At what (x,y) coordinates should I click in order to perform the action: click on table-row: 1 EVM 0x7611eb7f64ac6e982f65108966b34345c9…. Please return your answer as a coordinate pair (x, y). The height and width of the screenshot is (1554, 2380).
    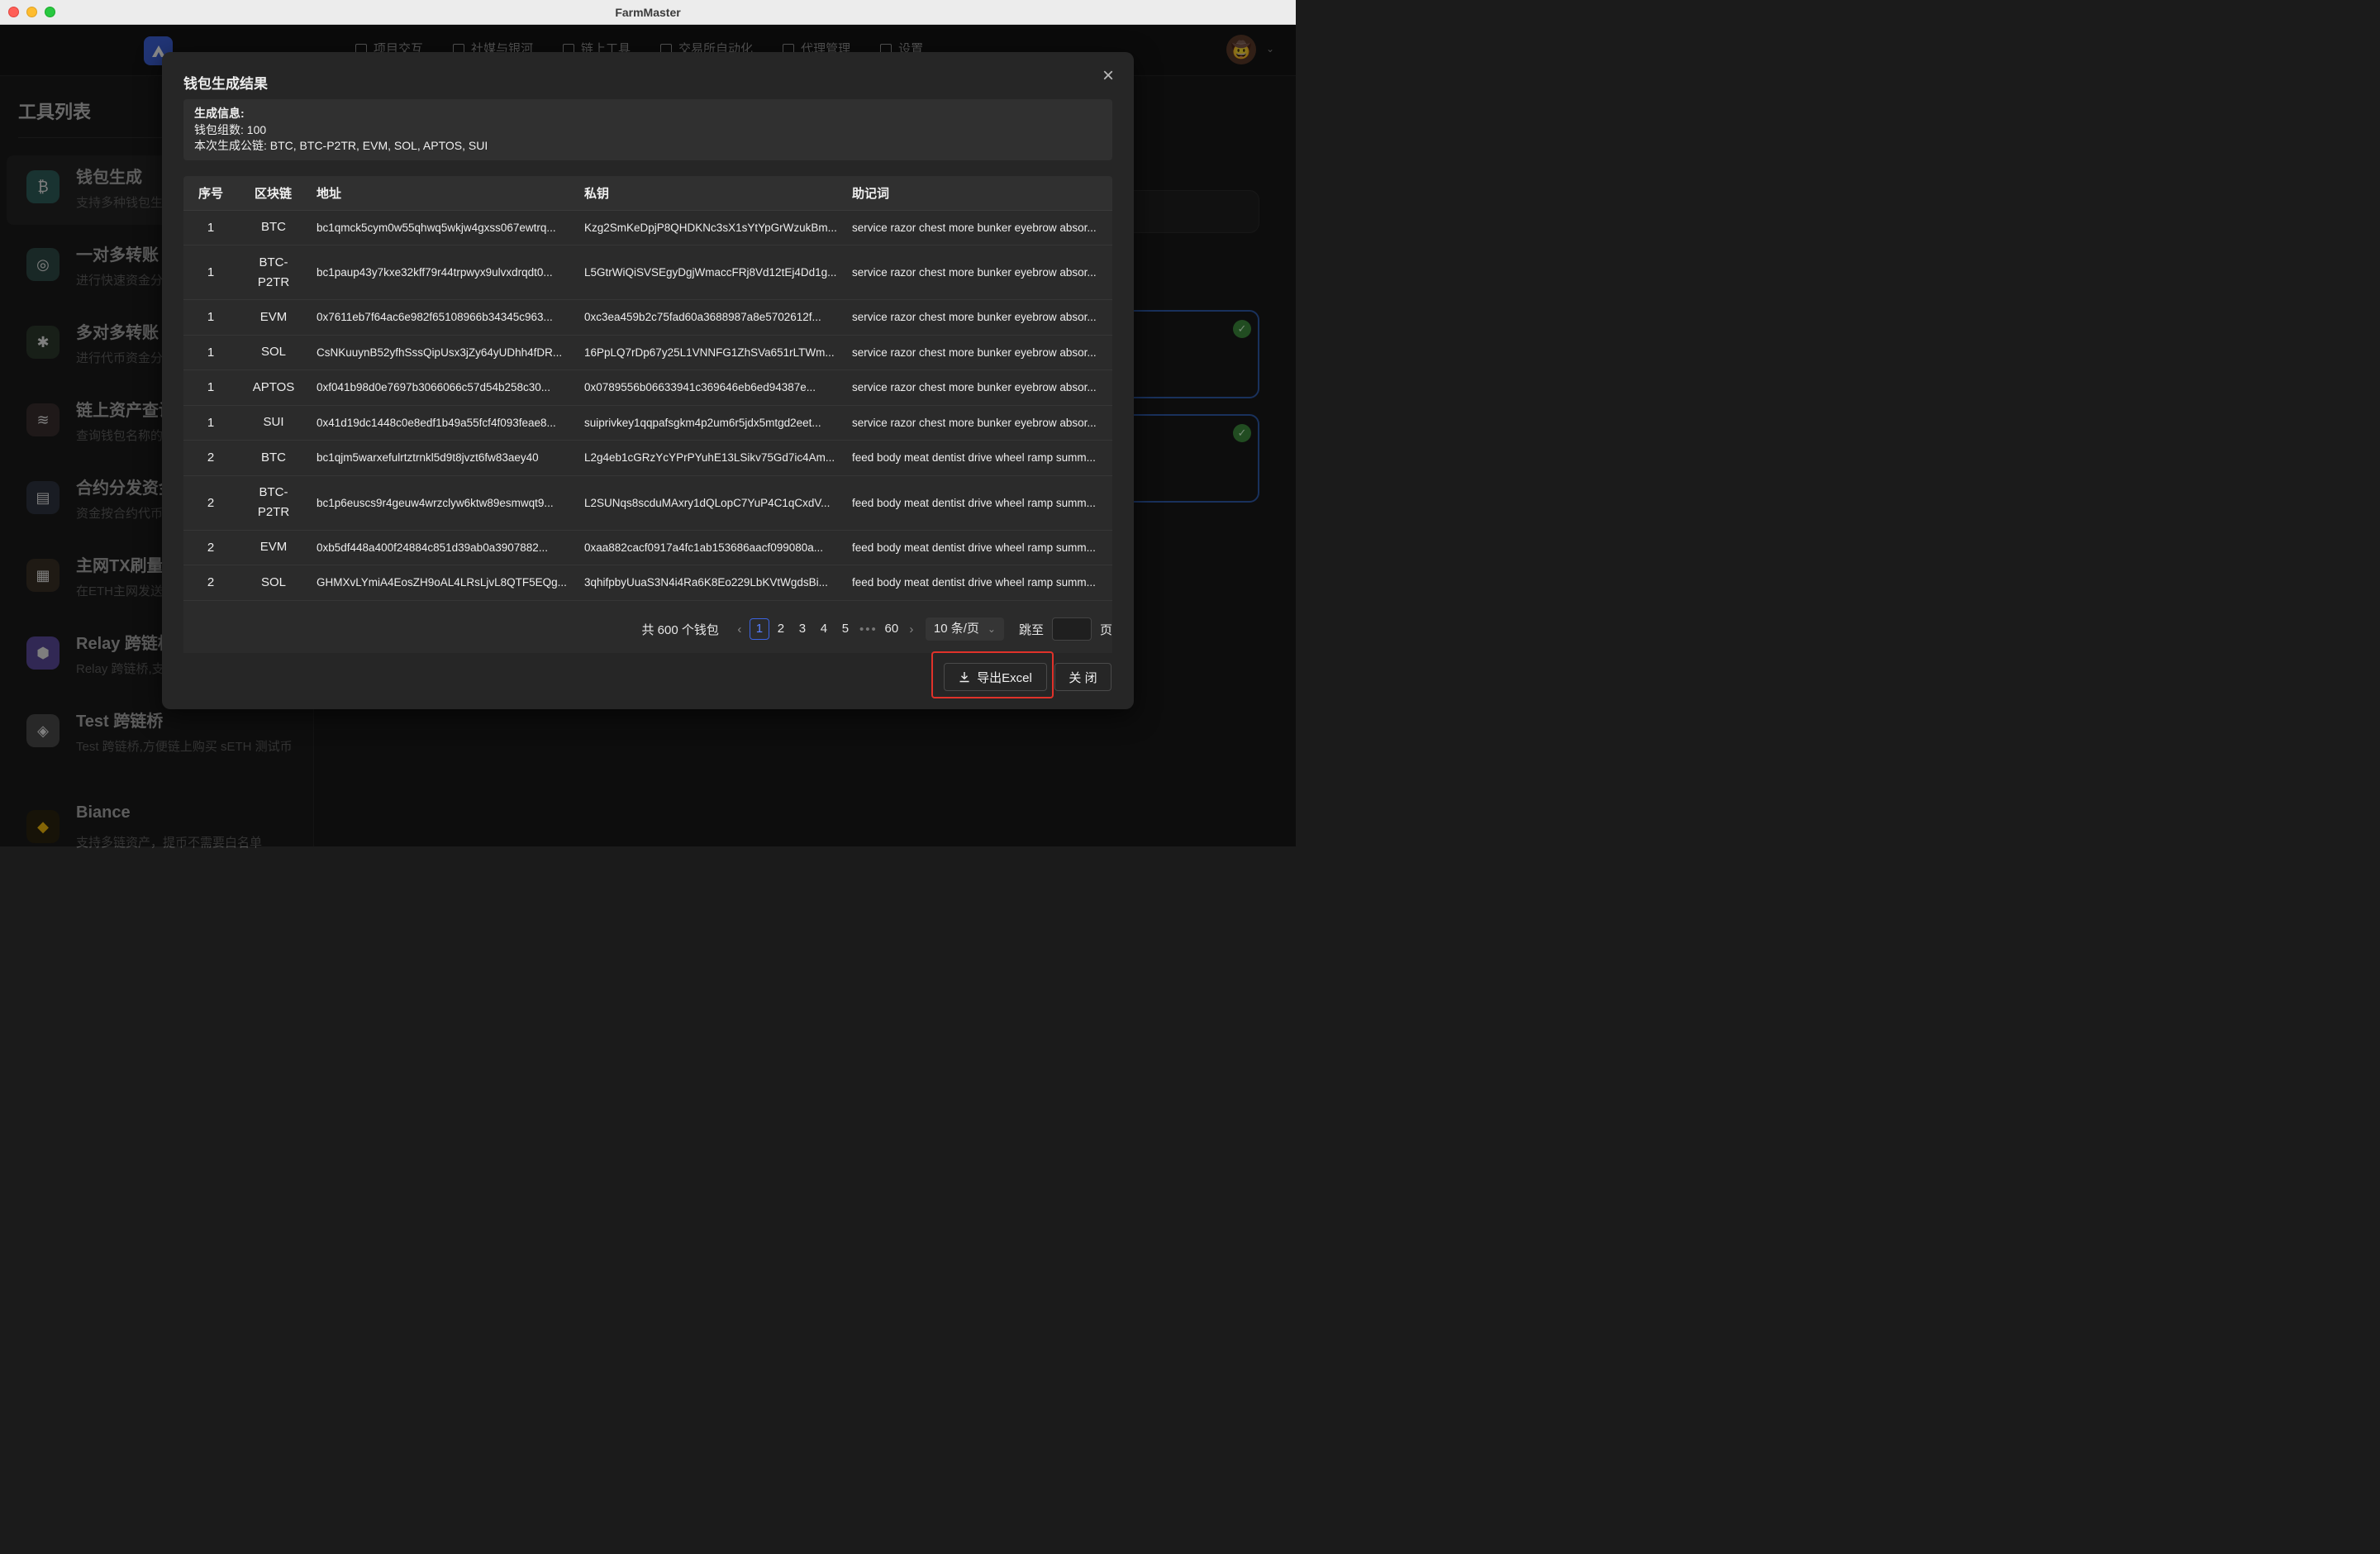
    Looking at the image, I should click on (647, 317).